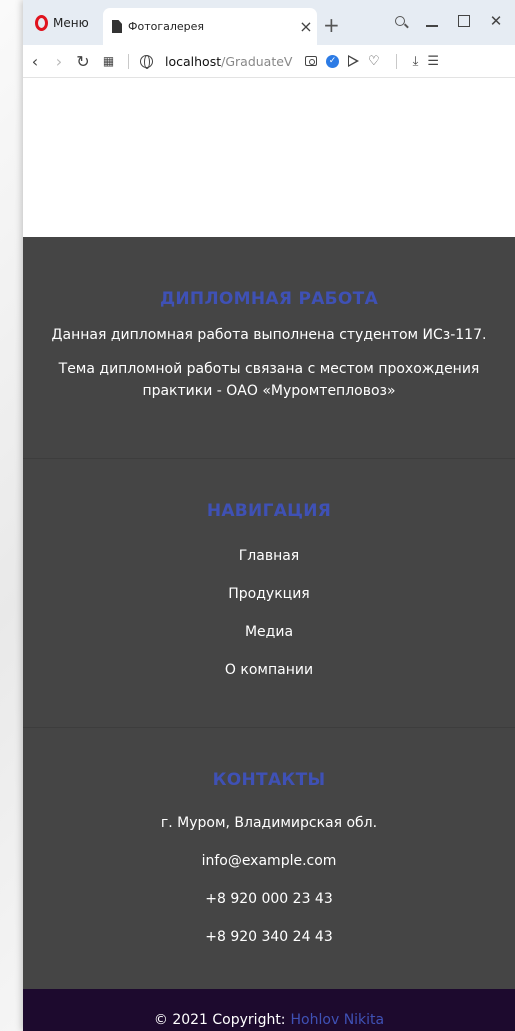 The width and height of the screenshot is (515, 1031). I want to click on nav-link-about: О компании, so click(269, 670).